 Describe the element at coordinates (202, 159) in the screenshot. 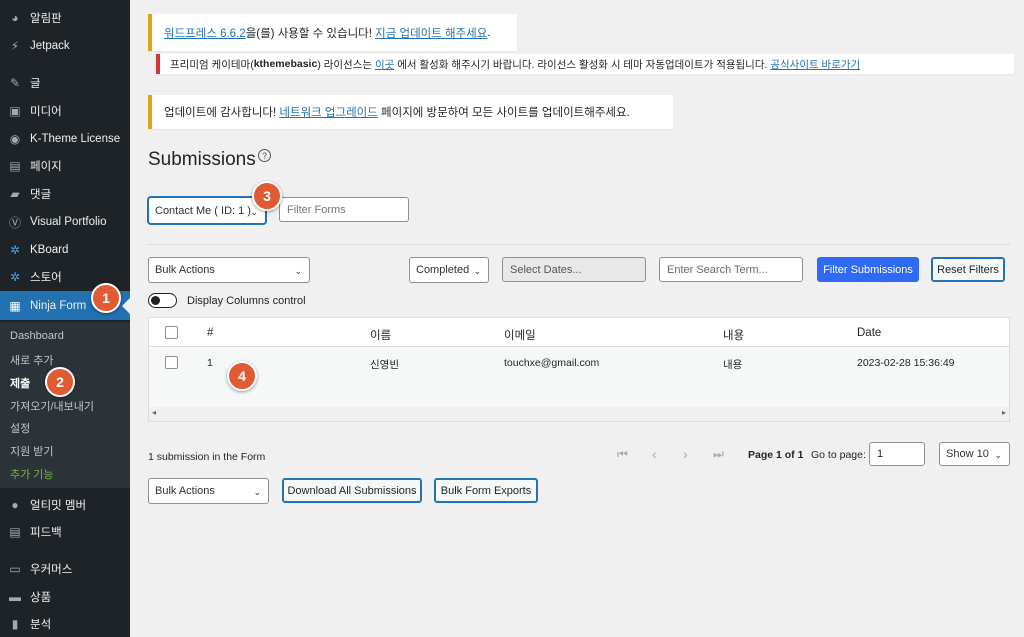

I see `page-title: Submissions` at that location.